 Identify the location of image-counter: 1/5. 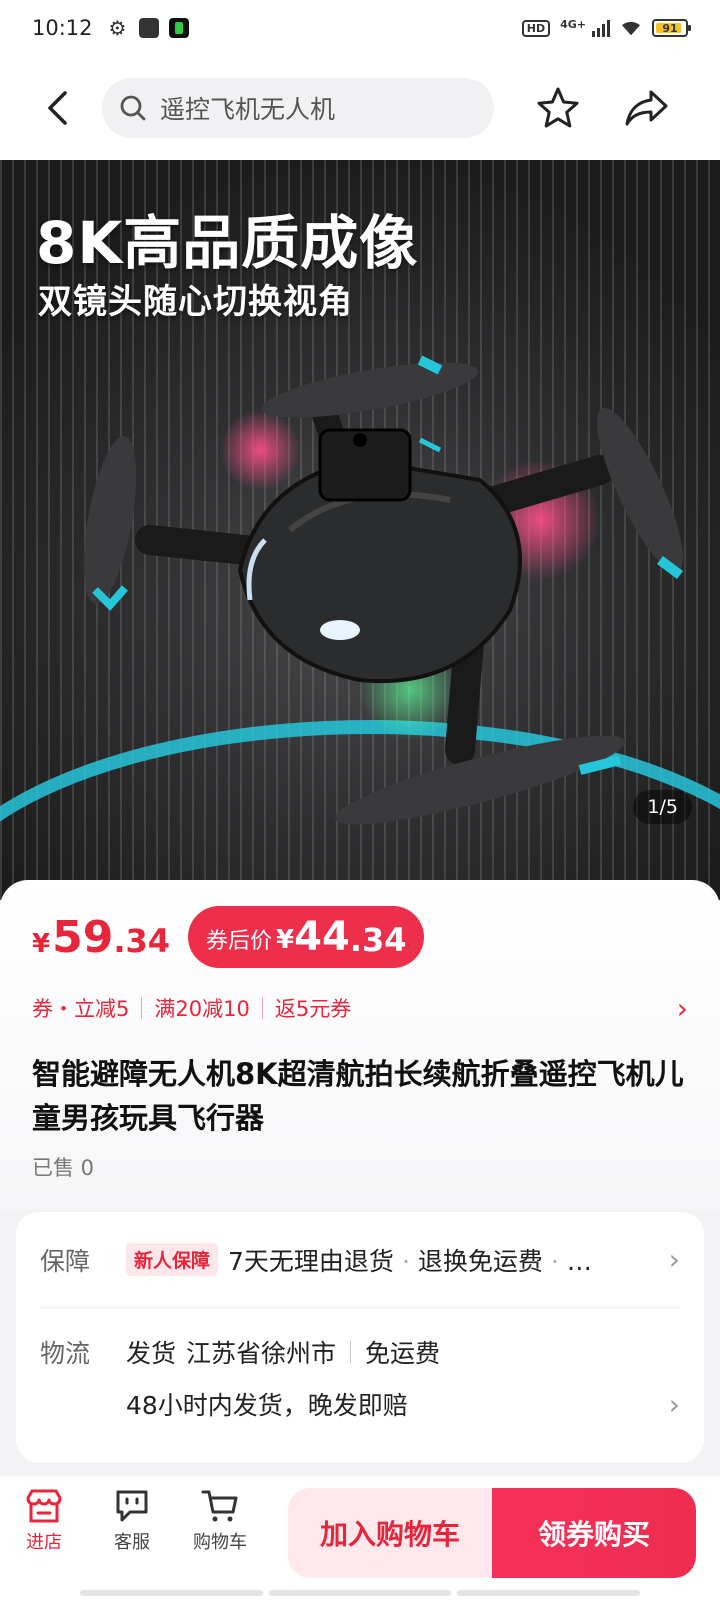
(662, 807).